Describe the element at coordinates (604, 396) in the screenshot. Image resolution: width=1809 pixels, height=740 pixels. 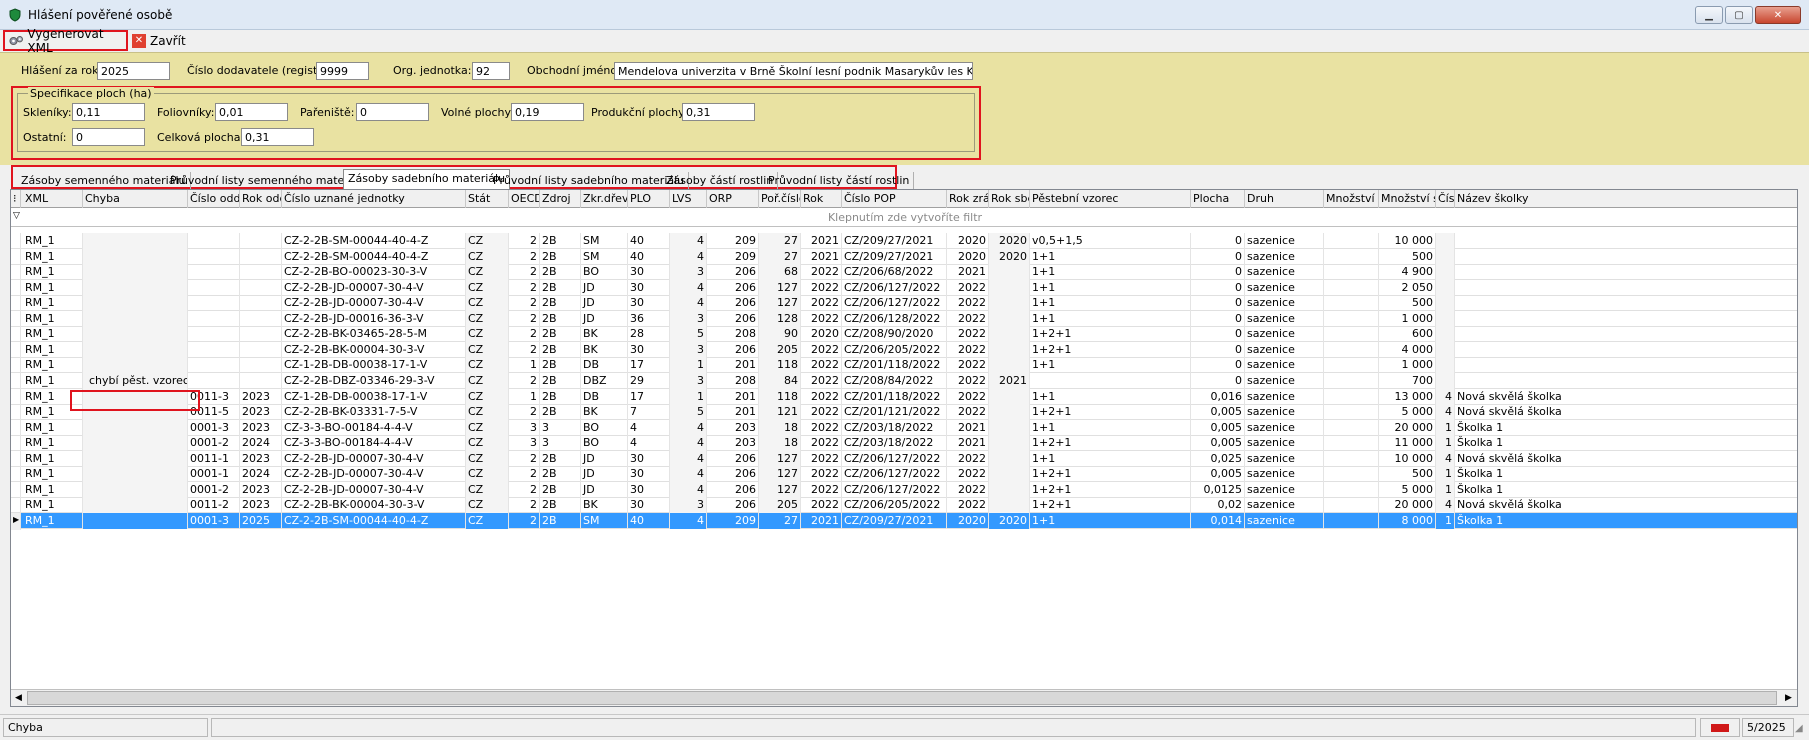
I see `table-cell: DB` at that location.